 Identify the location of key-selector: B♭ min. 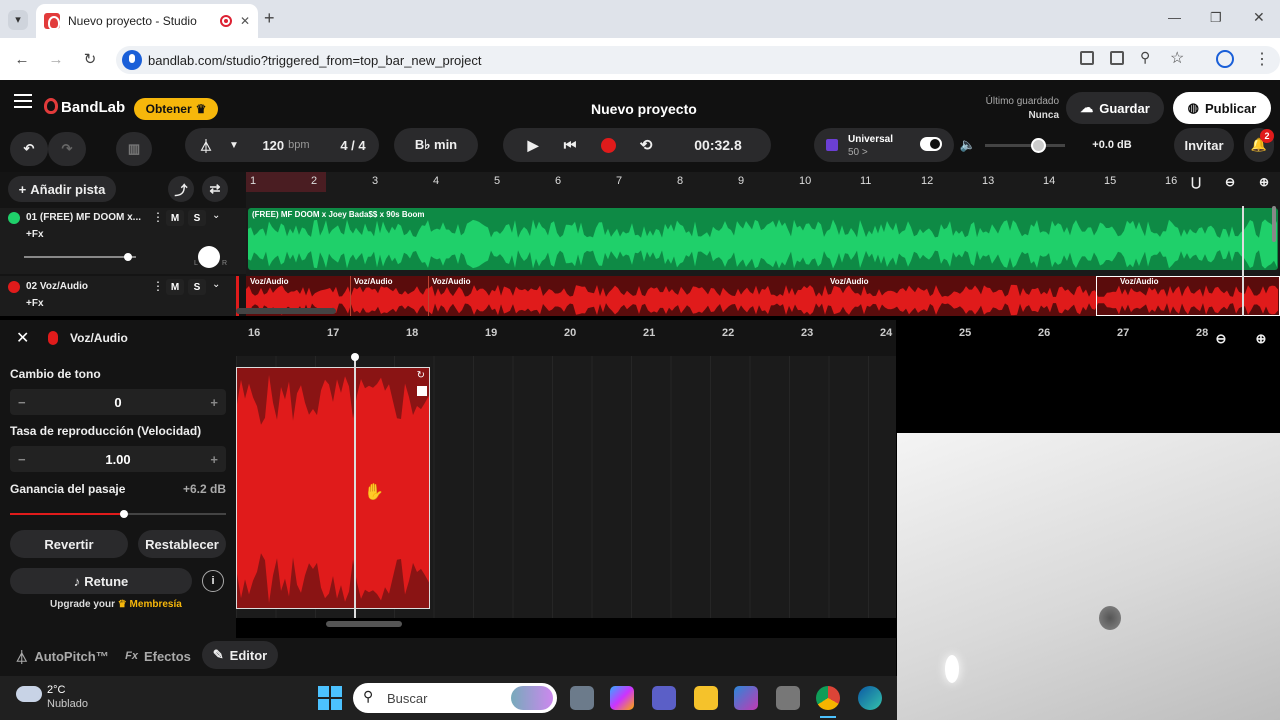
(436, 145).